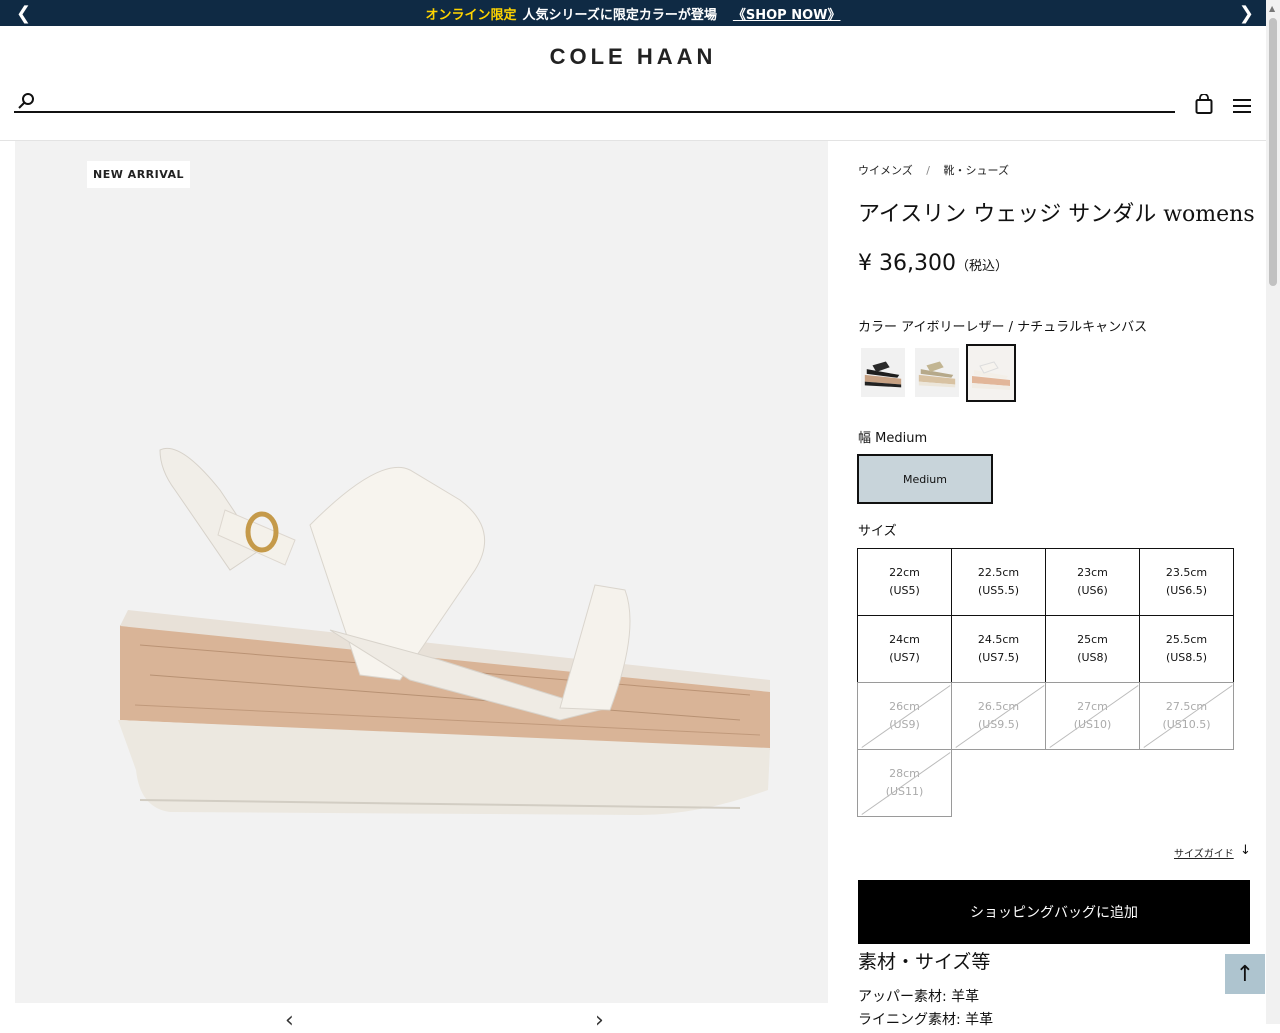 The width and height of the screenshot is (1280, 1033). I want to click on promo-banner: ❮ オンライン限定 人気シリーズに限定カラーが登場 《SHOP NOW》 ❯, so click(633, 13).